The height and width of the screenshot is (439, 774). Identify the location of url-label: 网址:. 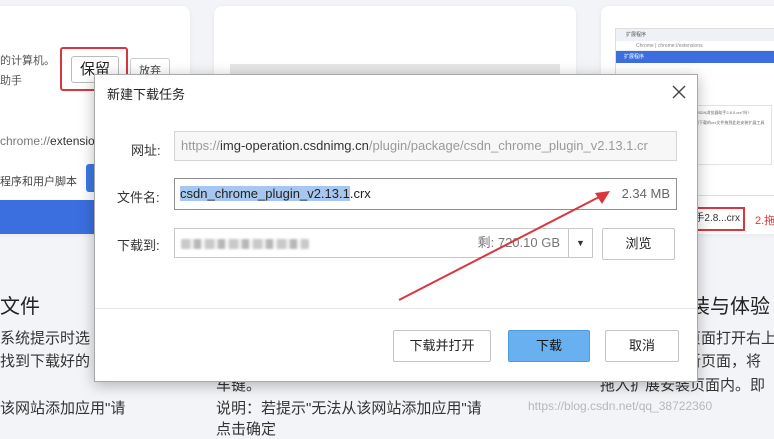
(146, 150).